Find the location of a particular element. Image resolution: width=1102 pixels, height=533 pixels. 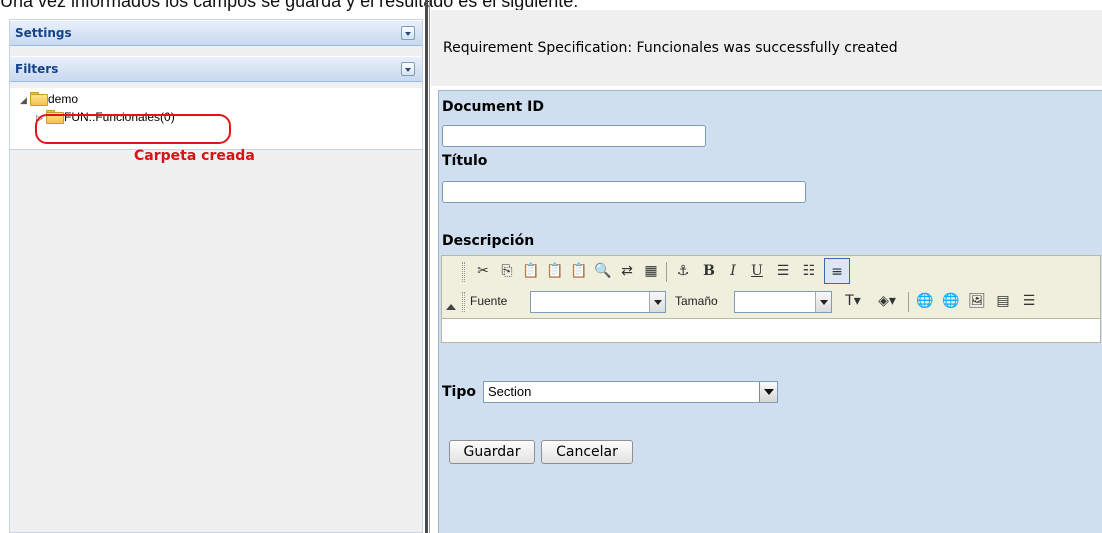

unlink-icon: 🌐 is located at coordinates (951, 301).